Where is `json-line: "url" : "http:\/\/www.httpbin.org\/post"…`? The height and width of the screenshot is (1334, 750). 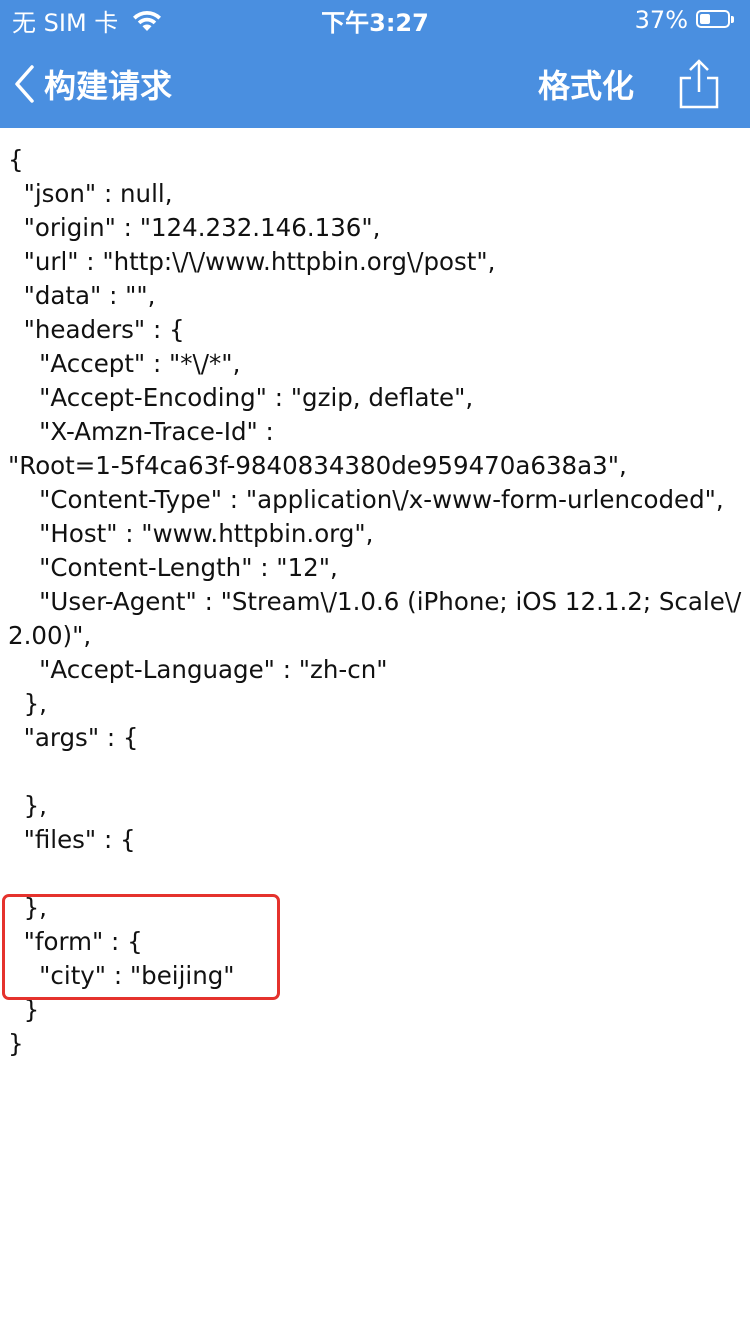 json-line: "url" : "http:\/\/www.httpbin.org\/post"… is located at coordinates (252, 261).